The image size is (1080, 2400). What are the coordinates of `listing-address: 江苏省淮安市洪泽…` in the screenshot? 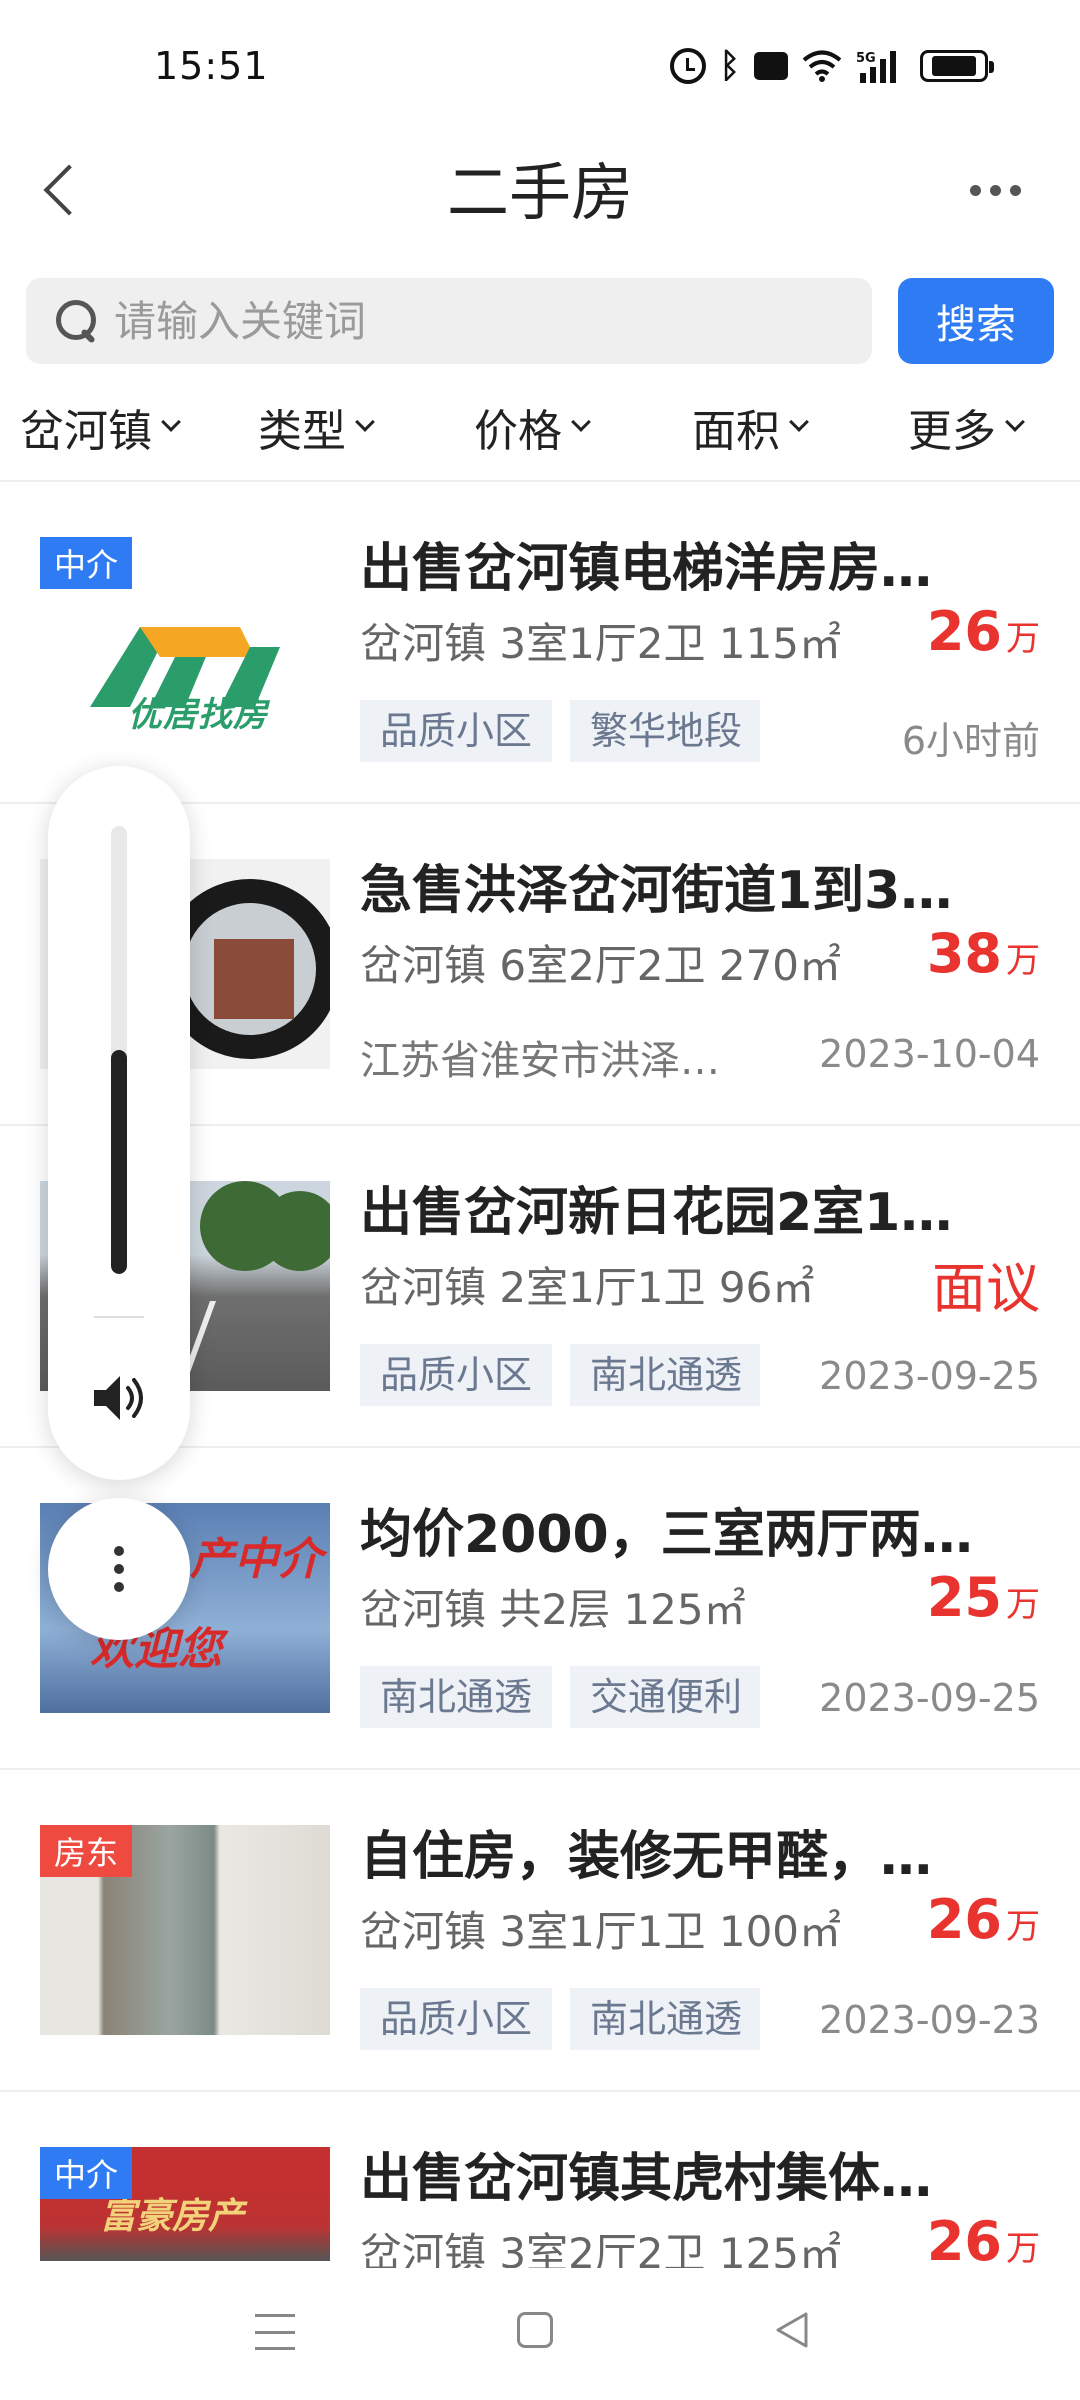 It's located at (540, 1061).